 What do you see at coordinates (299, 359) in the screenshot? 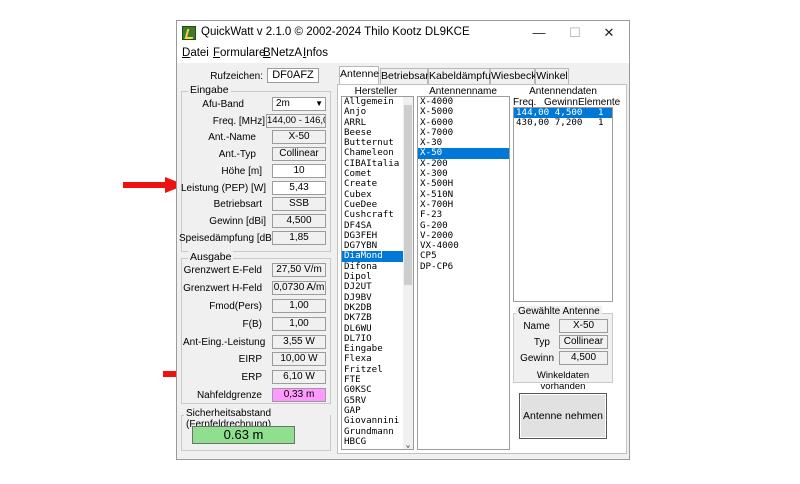
I see `eirp-field: 10,00 W` at bounding box center [299, 359].